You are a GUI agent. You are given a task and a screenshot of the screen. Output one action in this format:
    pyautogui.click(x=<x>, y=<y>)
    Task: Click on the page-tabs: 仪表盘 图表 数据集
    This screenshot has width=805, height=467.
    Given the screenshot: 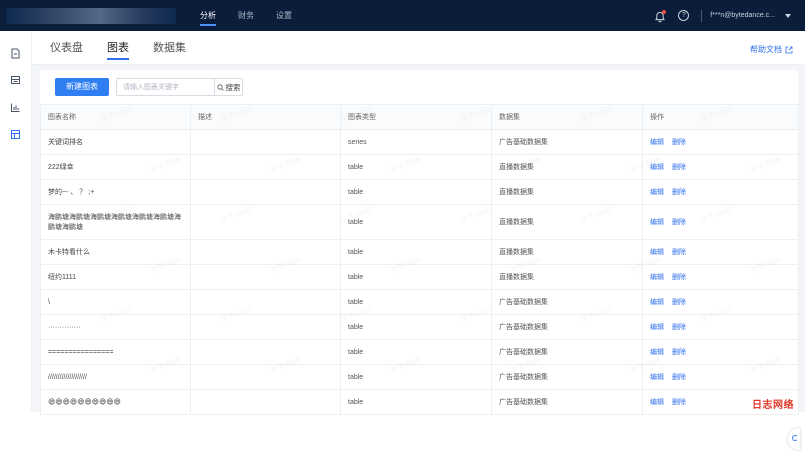 What is the action you would take?
    pyautogui.click(x=130, y=51)
    